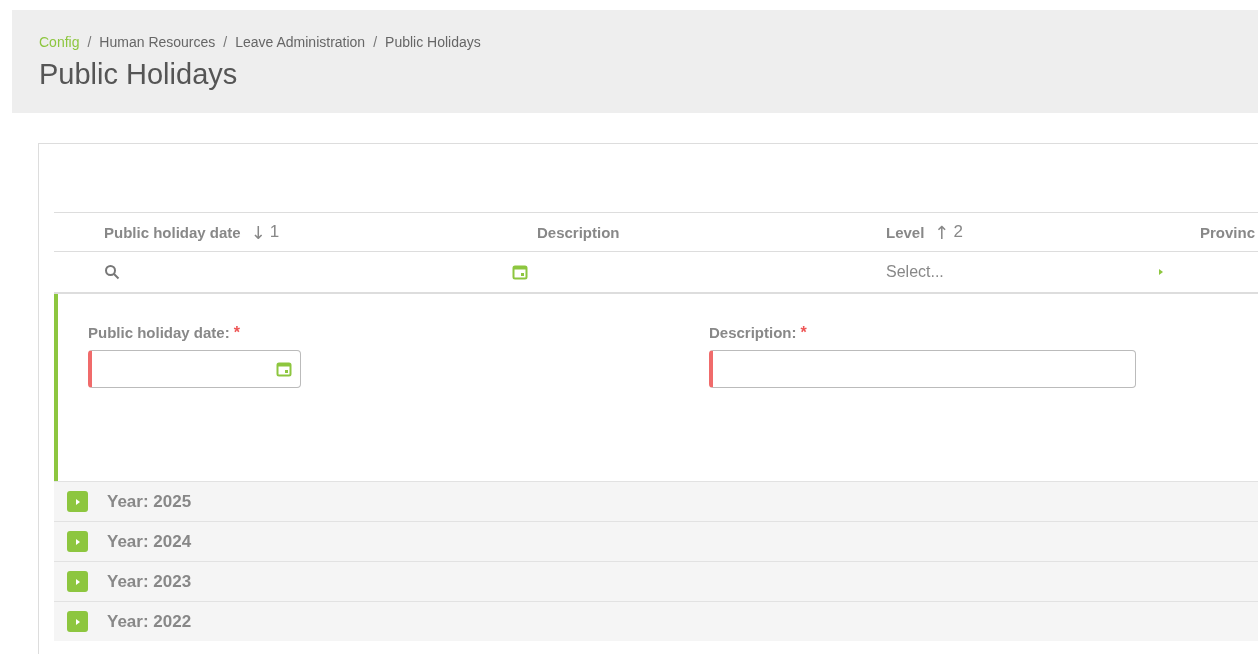  I want to click on group-row: Year: 2025, so click(656, 501).